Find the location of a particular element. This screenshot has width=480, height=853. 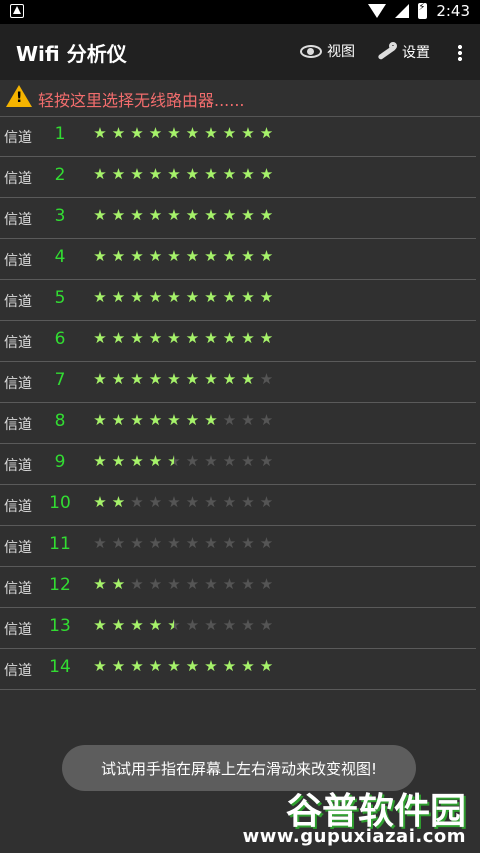

channel-number: 1 is located at coordinates (60, 134).